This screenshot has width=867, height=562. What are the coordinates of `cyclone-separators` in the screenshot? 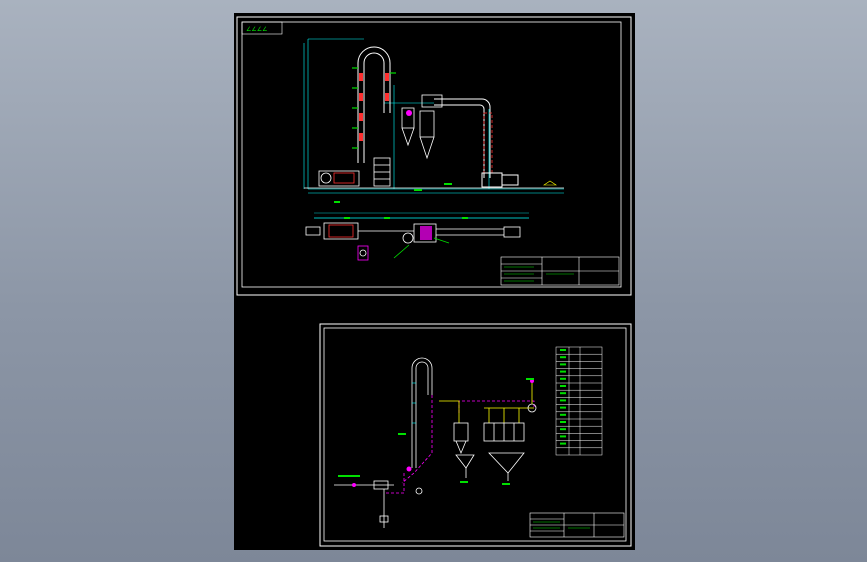 It's located at (422, 127).